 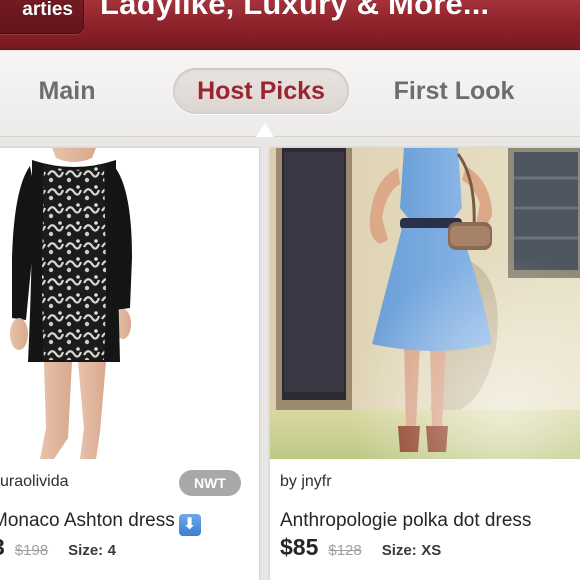 I want to click on listing-title: Monaco Ashton dress ⬇, so click(x=100, y=523).